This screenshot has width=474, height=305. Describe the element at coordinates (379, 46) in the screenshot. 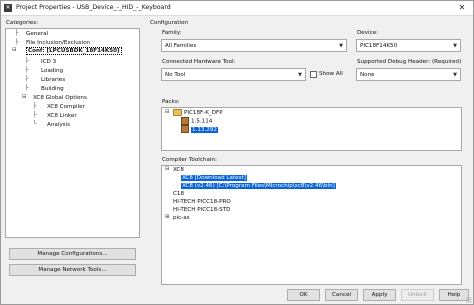

I see `device-value: PIC18F14K50` at that location.